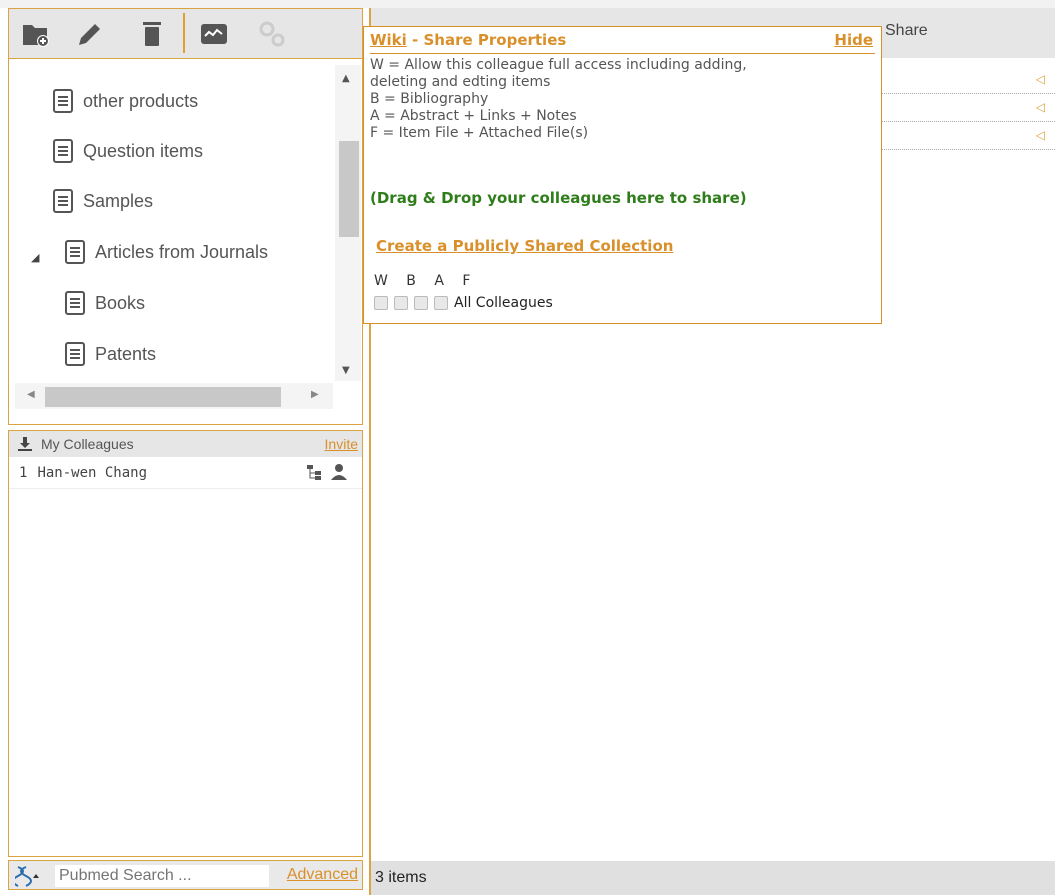 The height and width of the screenshot is (895, 1055). Describe the element at coordinates (527, 4) in the screenshot. I see `window-top-strip` at that location.